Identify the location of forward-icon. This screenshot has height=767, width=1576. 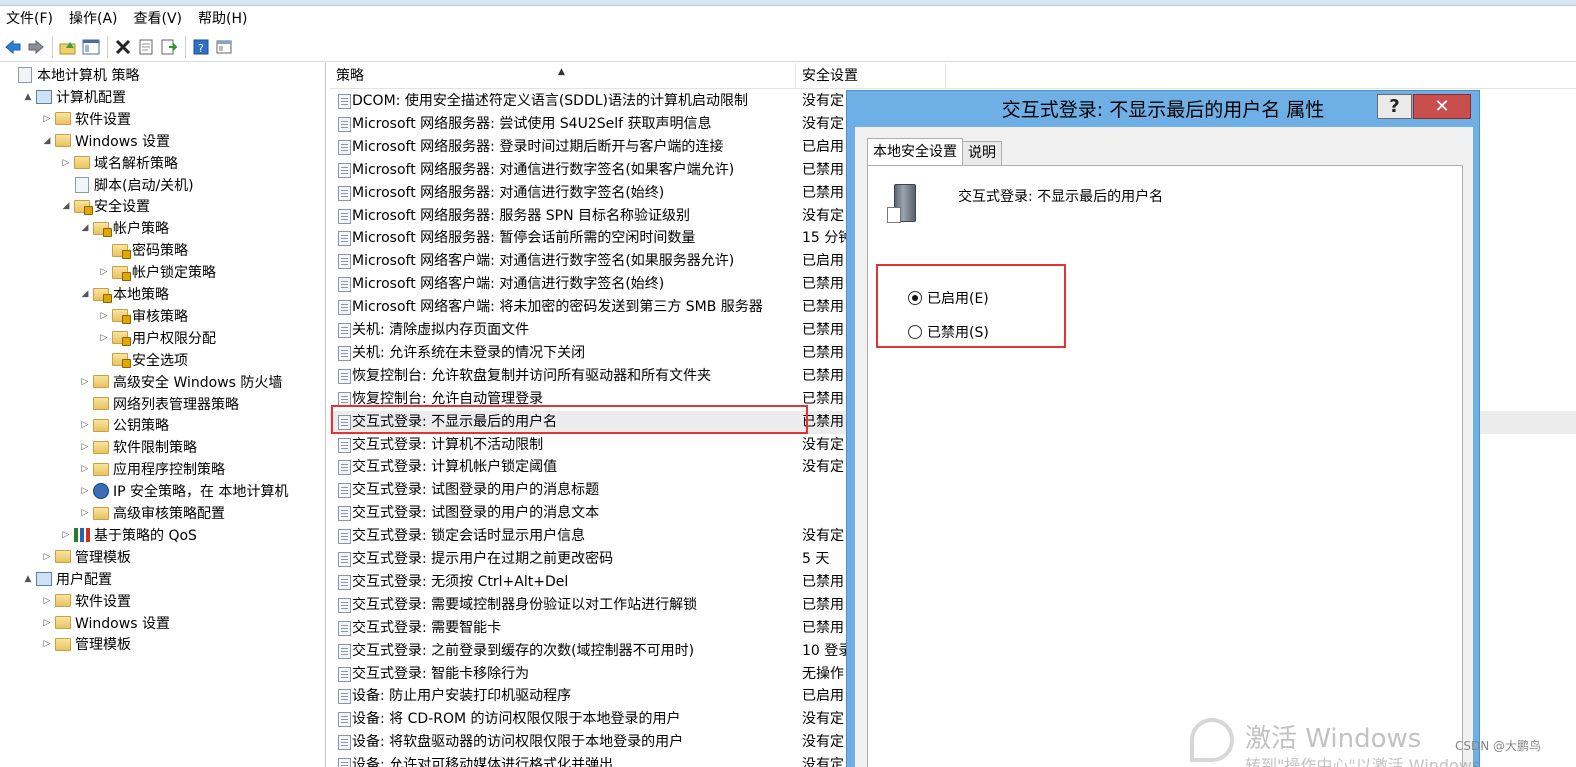
(36, 47).